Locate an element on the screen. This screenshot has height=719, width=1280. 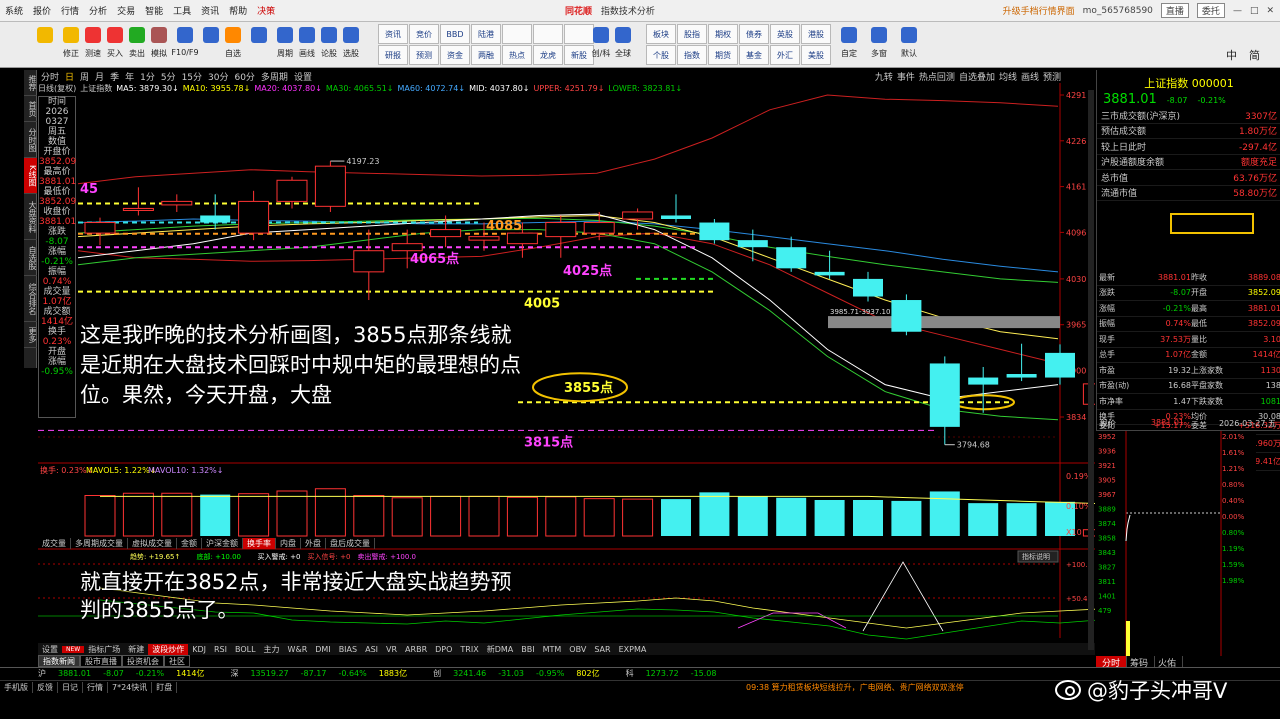
market-grid-item-10: 外汇 is located at coordinates (785, 55).